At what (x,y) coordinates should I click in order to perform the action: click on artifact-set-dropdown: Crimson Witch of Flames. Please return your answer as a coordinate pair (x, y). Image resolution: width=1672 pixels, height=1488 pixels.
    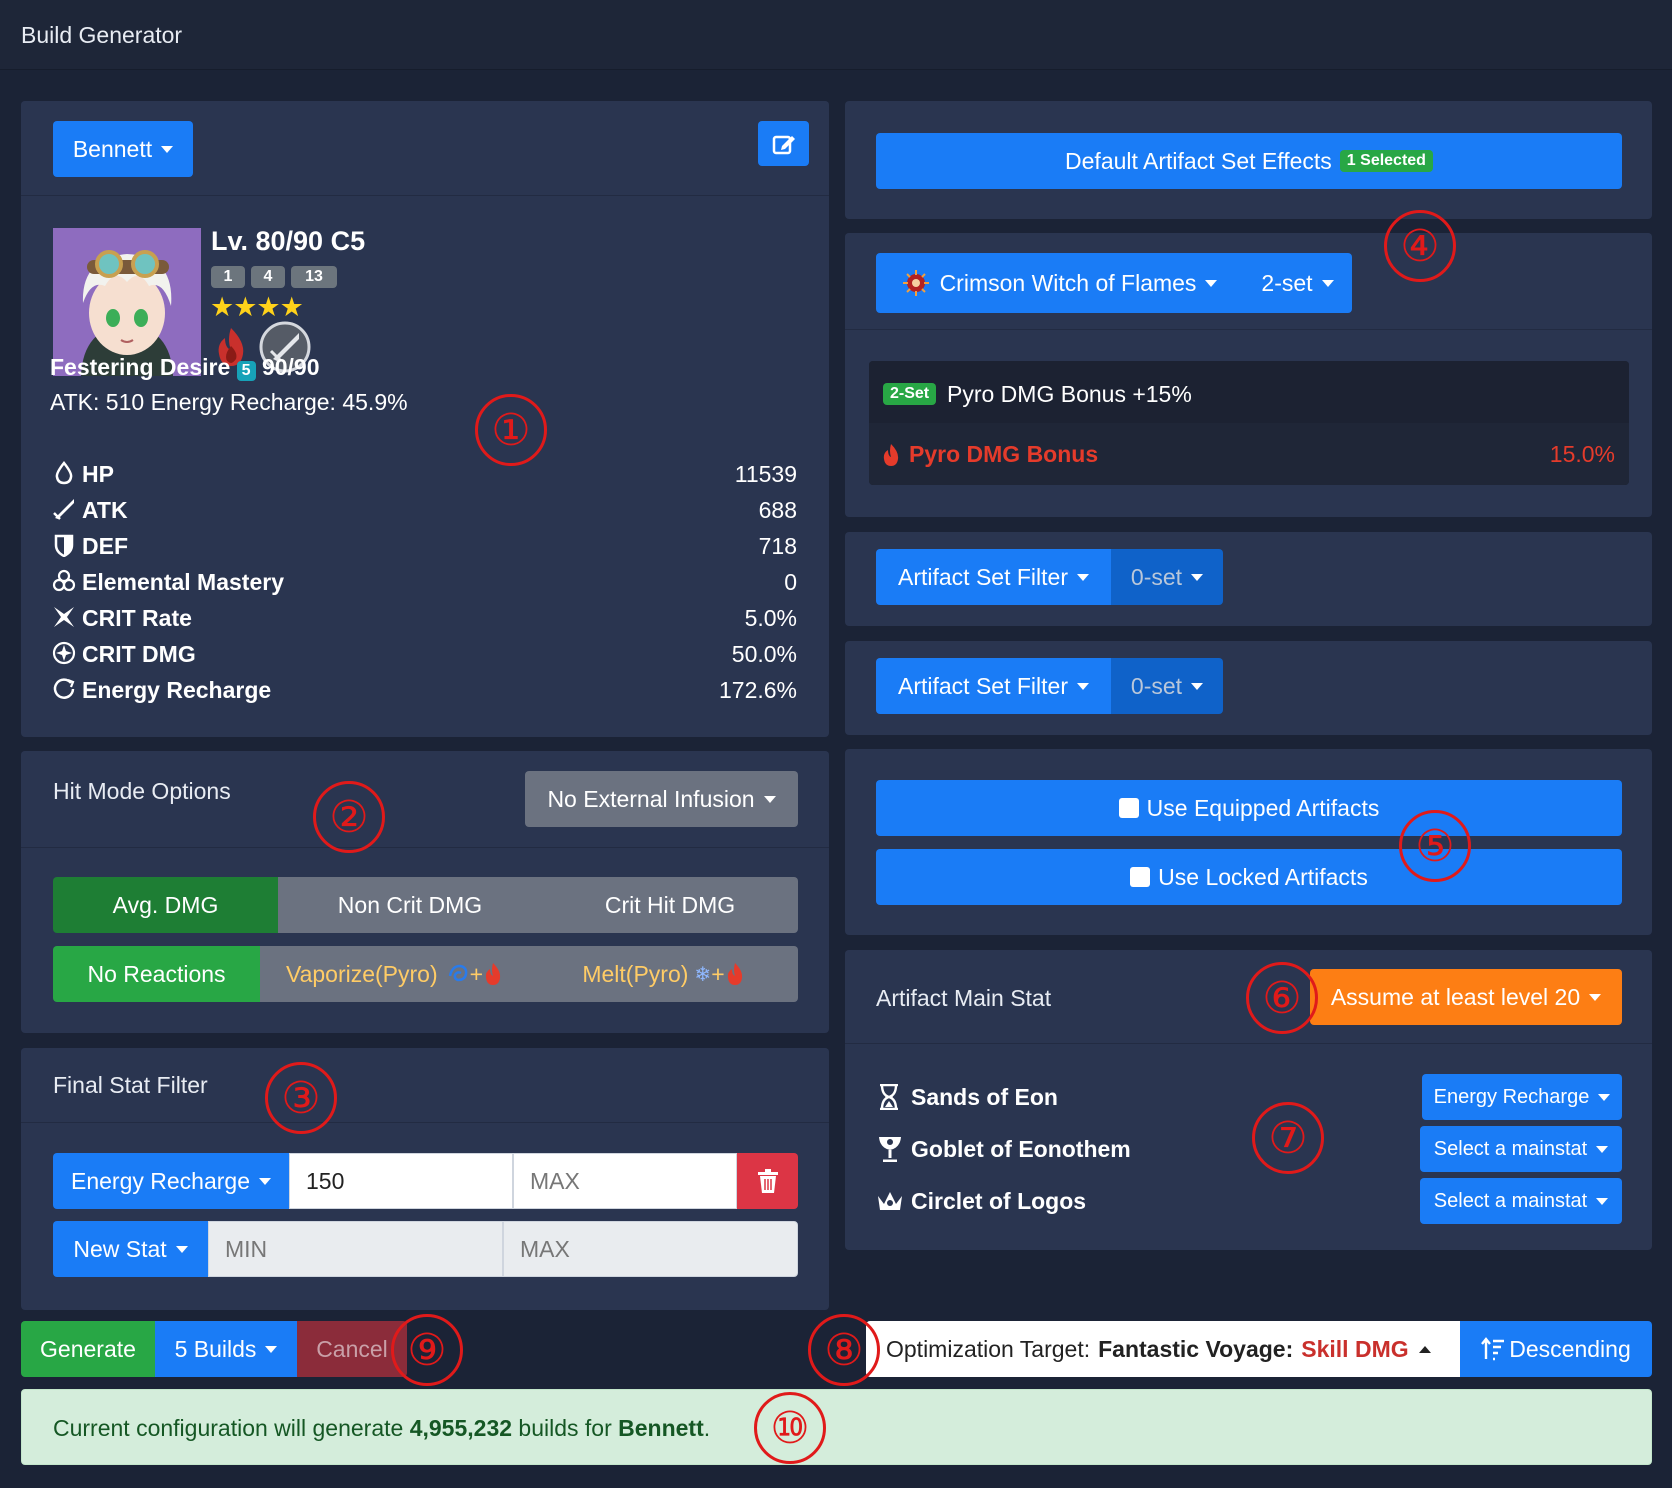
    Looking at the image, I should click on (1059, 283).